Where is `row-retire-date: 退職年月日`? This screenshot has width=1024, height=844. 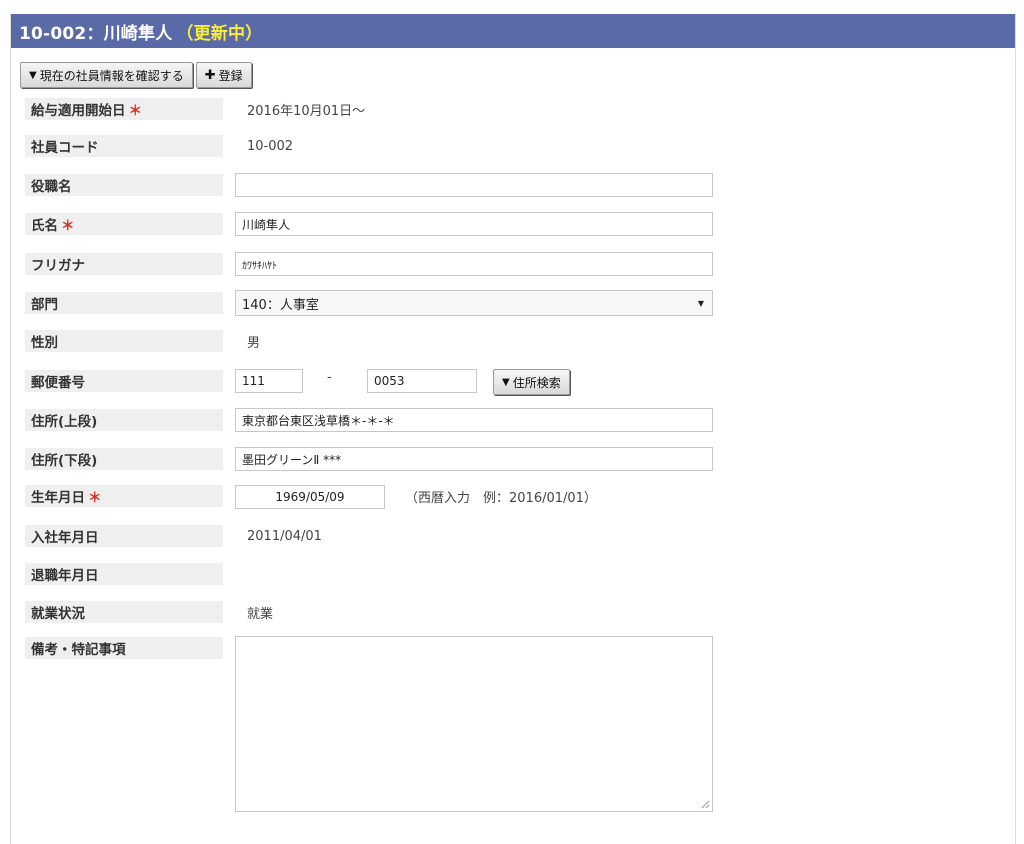
row-retire-date: 退職年月日 is located at coordinates (124, 574).